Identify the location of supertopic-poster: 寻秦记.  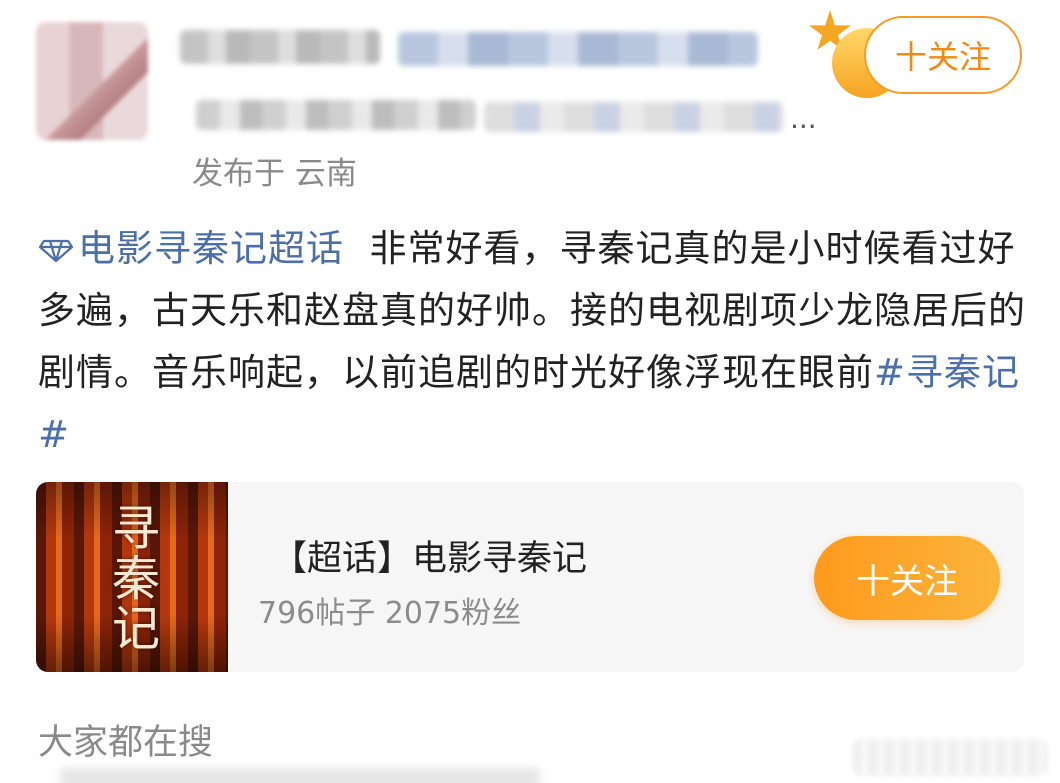
(132, 577).